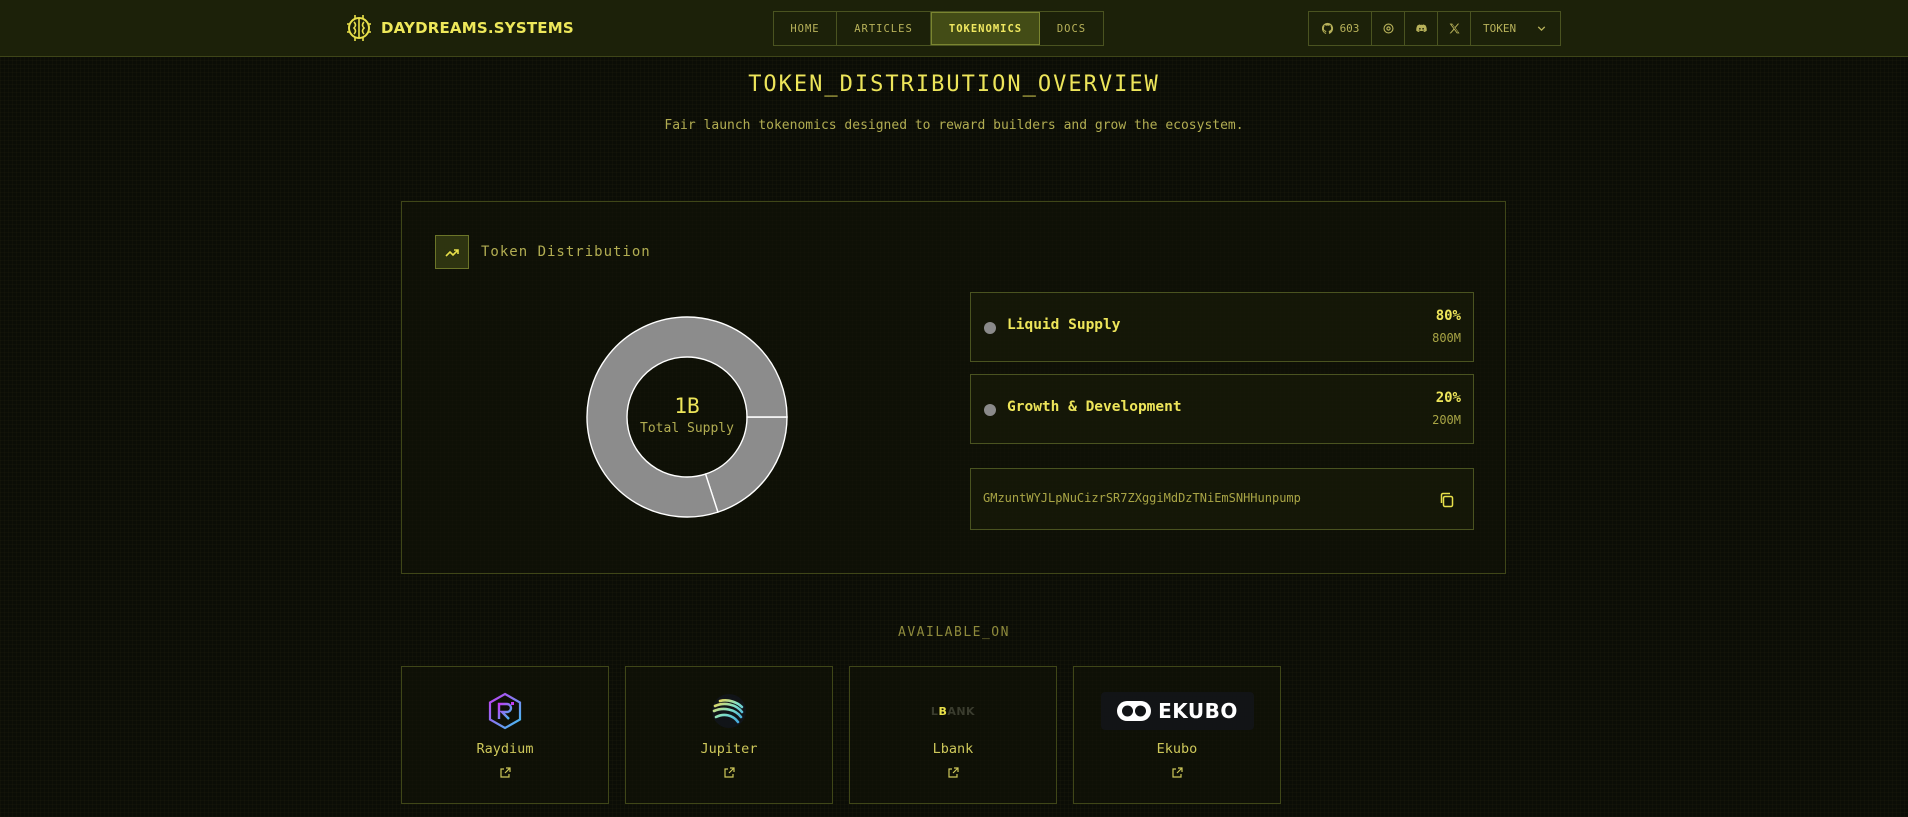 Image resolution: width=1908 pixels, height=817 pixels. What do you see at coordinates (805, 28) in the screenshot?
I see `nav-tab-home: HOME` at bounding box center [805, 28].